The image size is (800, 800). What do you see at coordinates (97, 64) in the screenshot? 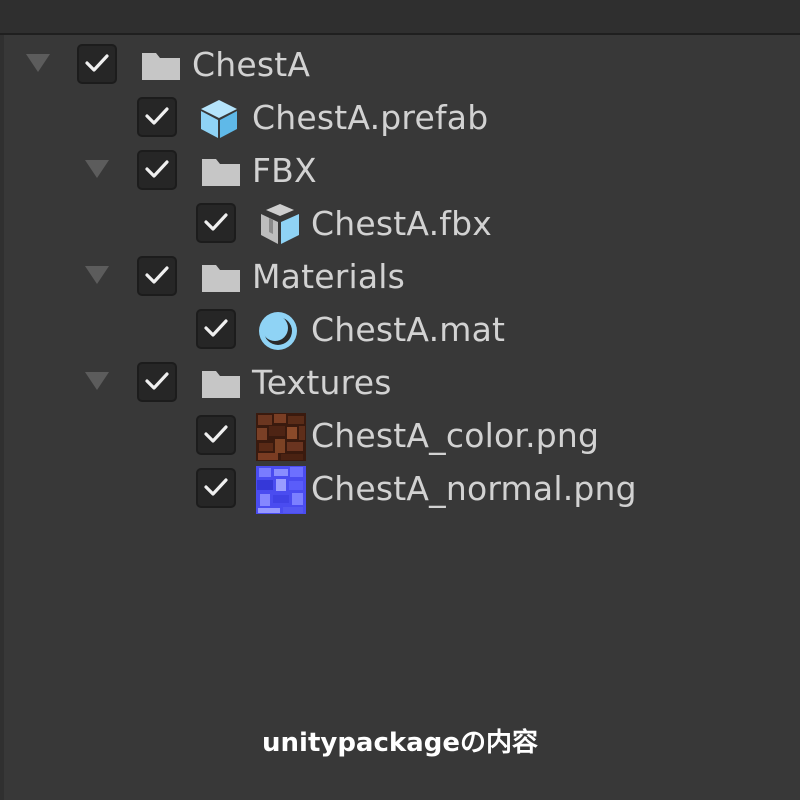
I see `checkbox-chesta-folder` at bounding box center [97, 64].